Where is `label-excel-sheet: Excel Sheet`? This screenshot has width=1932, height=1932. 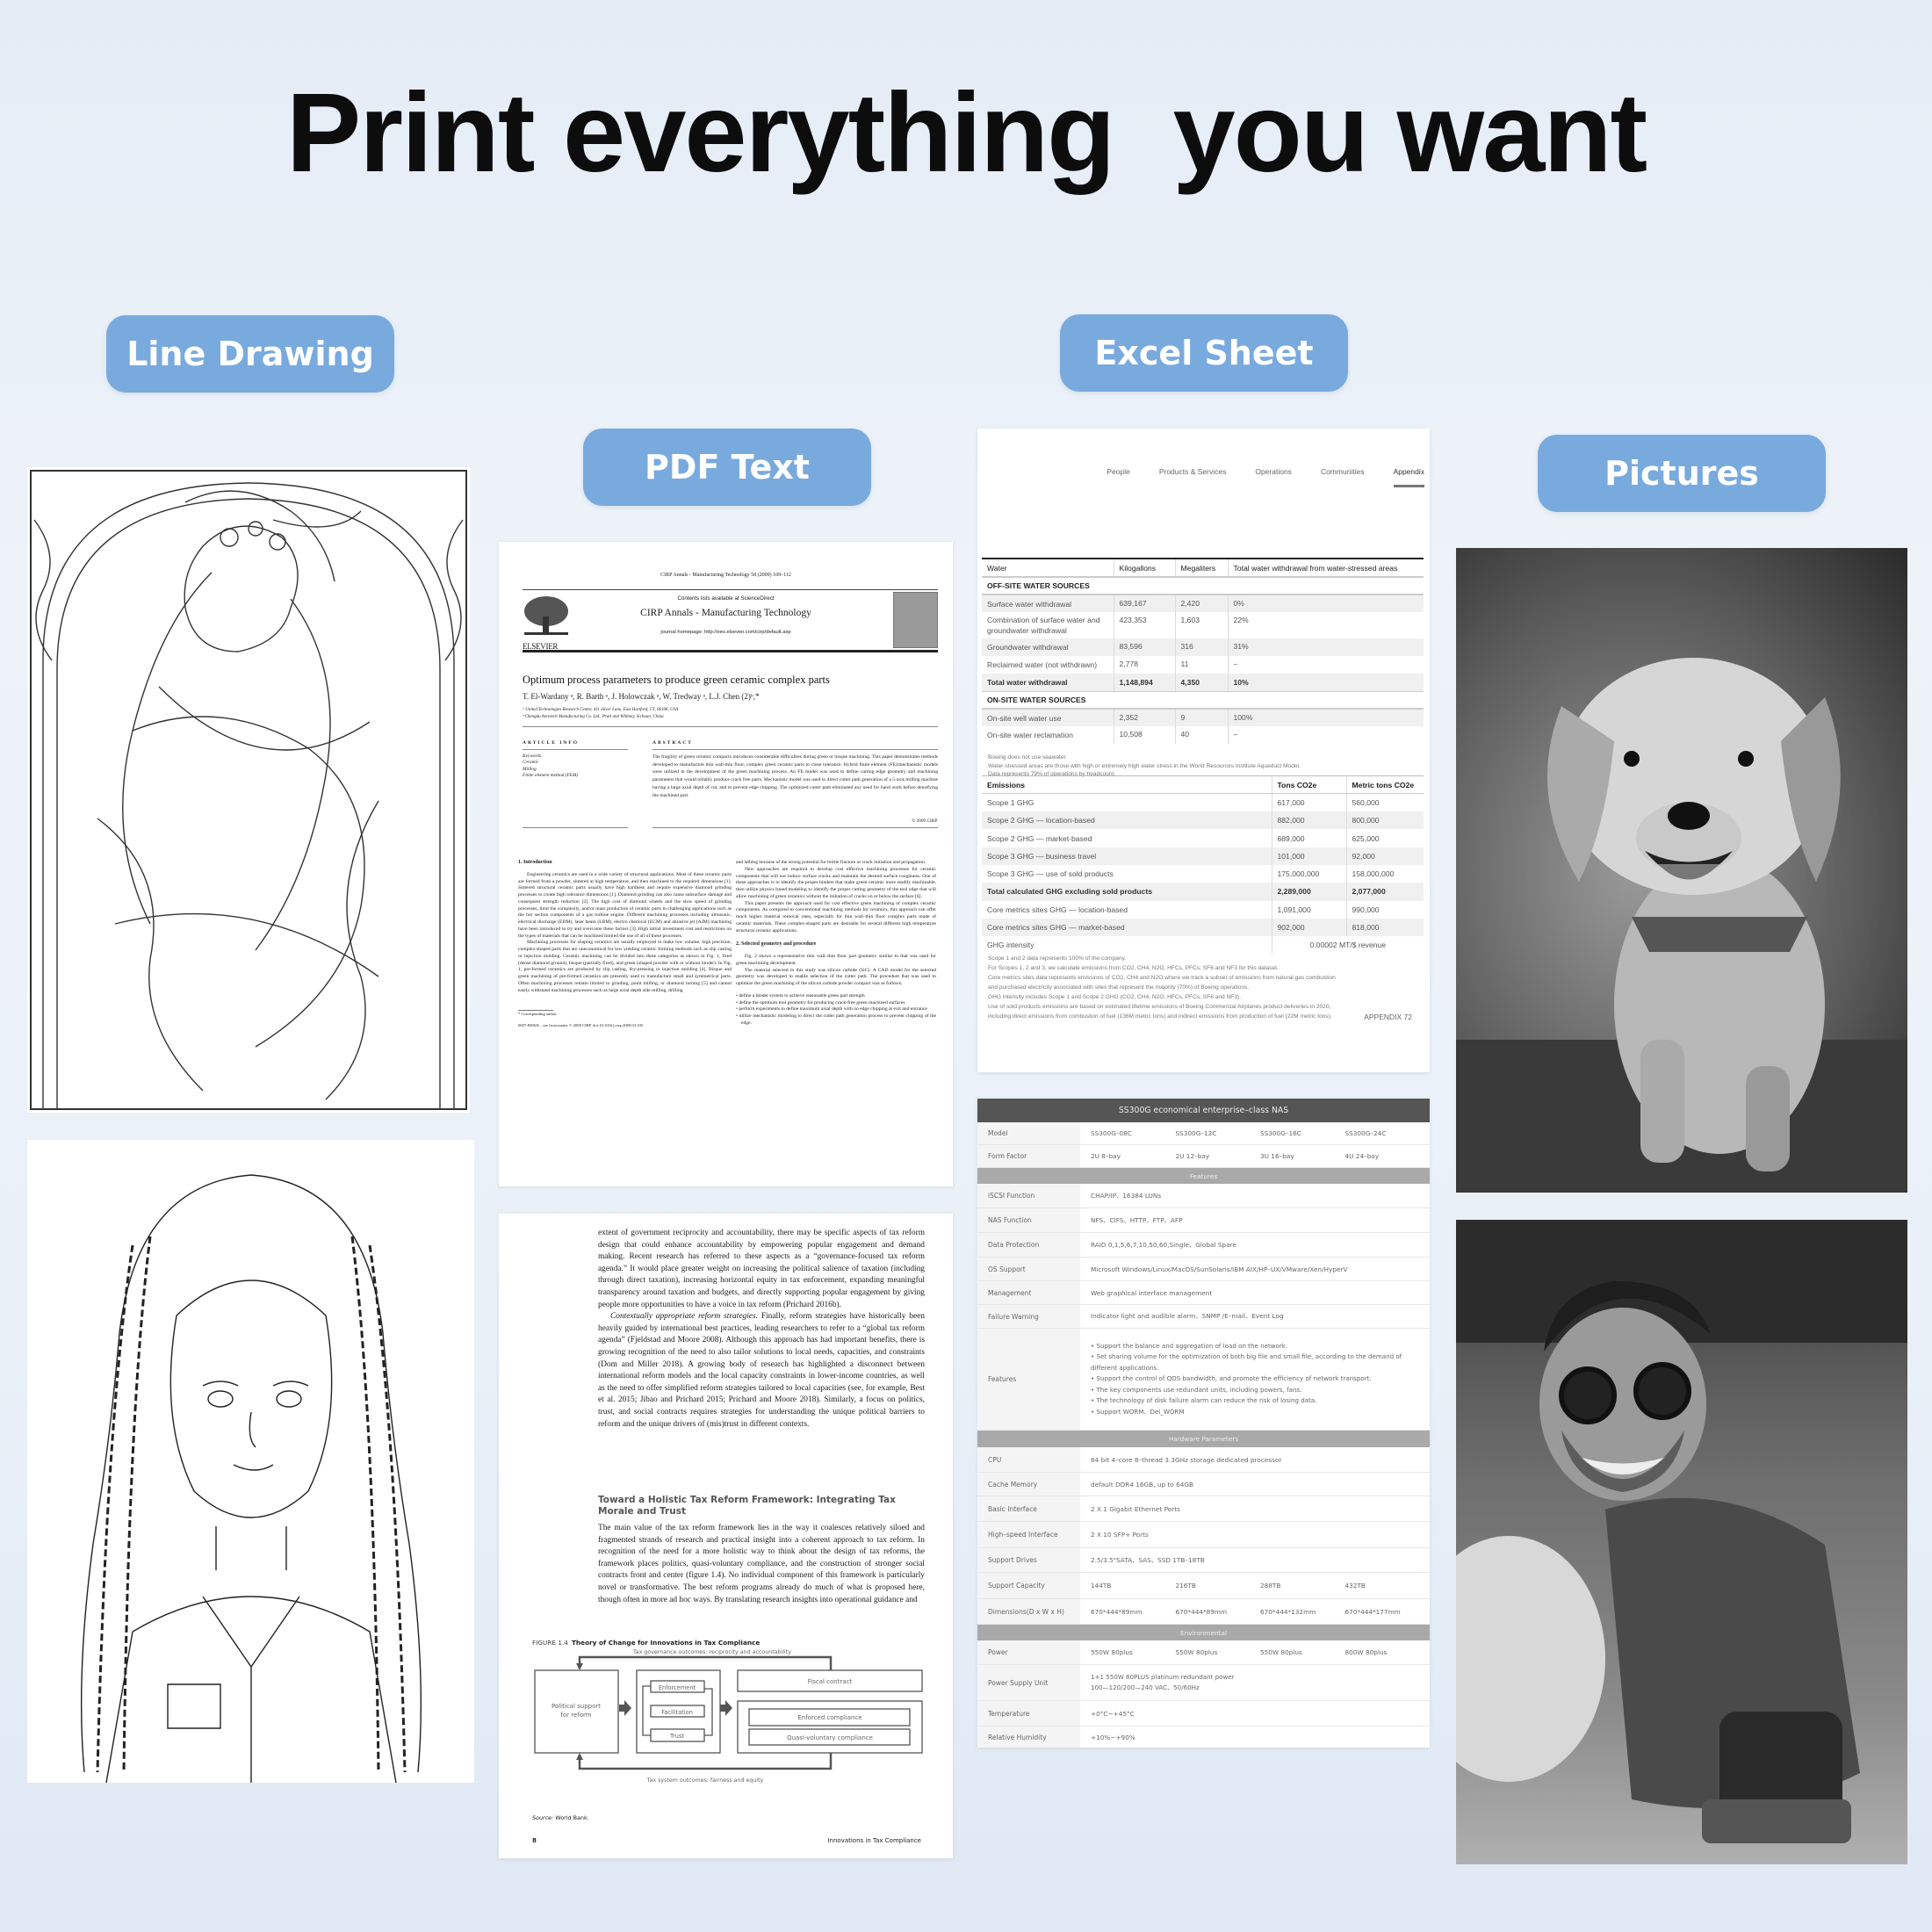
label-excel-sheet: Excel Sheet is located at coordinates (1204, 353).